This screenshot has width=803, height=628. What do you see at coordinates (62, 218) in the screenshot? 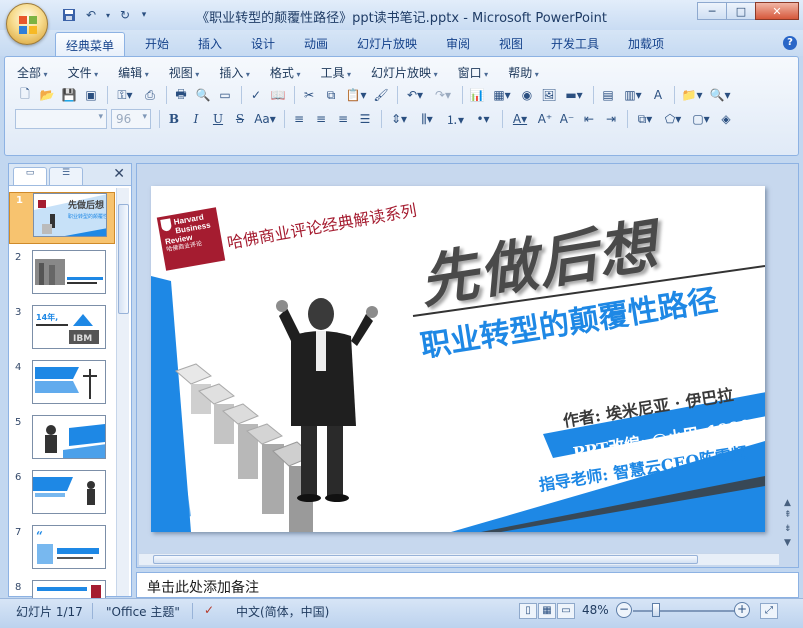
I see `slide-thumbnail: 1 先做后想 职业转型的颠覆性路径` at bounding box center [62, 218].